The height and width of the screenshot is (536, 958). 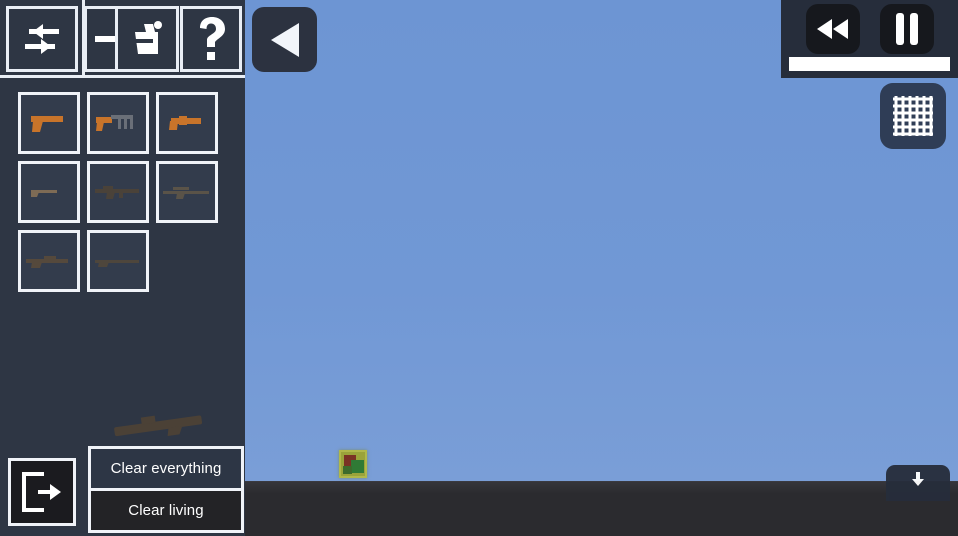 I want to click on playback-buttons-row, so click(x=869, y=29).